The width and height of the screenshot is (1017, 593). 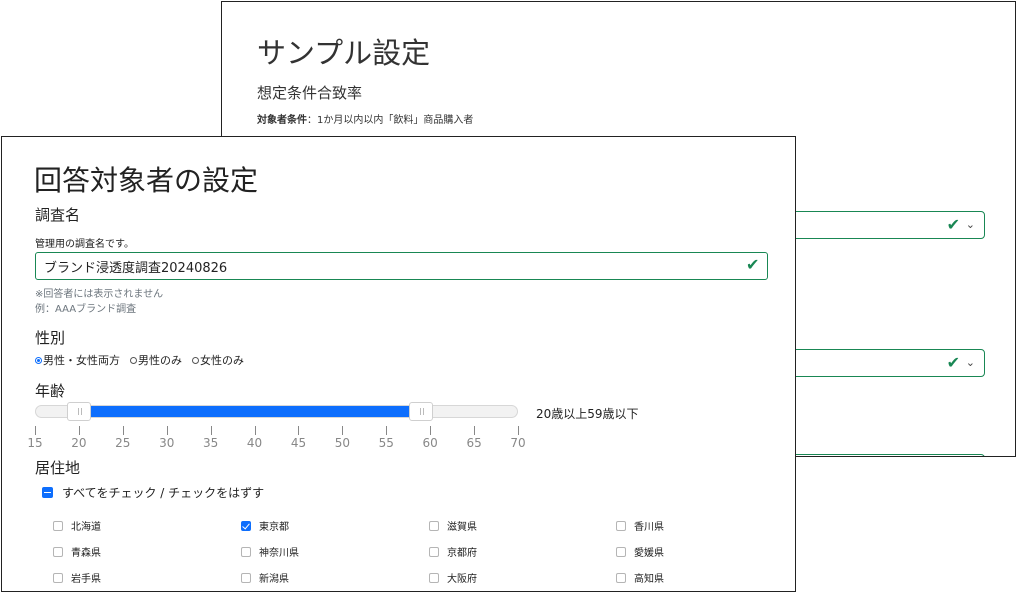 What do you see at coordinates (390, 120) in the screenshot?
I see `target-condition-text: ：1か月以内以内「飲料」商品購入者` at bounding box center [390, 120].